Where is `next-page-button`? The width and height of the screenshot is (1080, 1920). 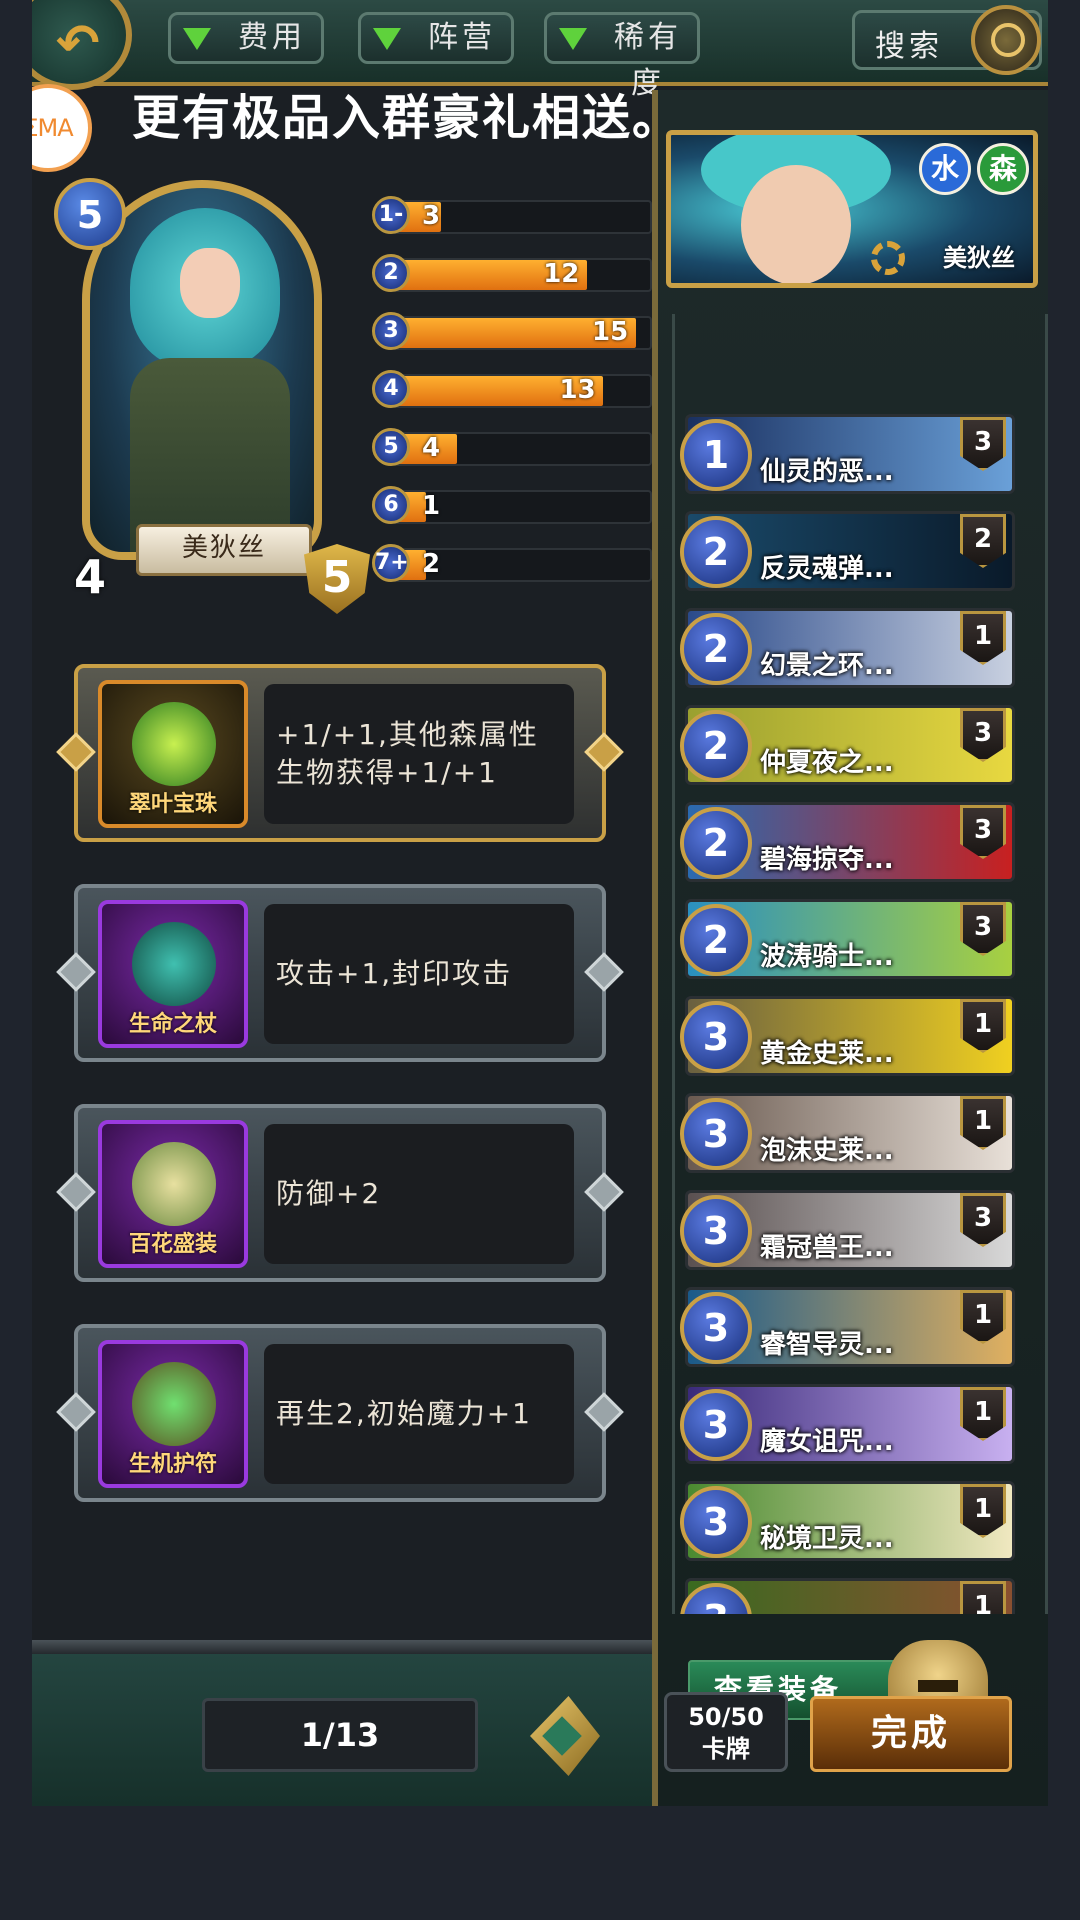
next-page-button is located at coordinates (566, 1736).